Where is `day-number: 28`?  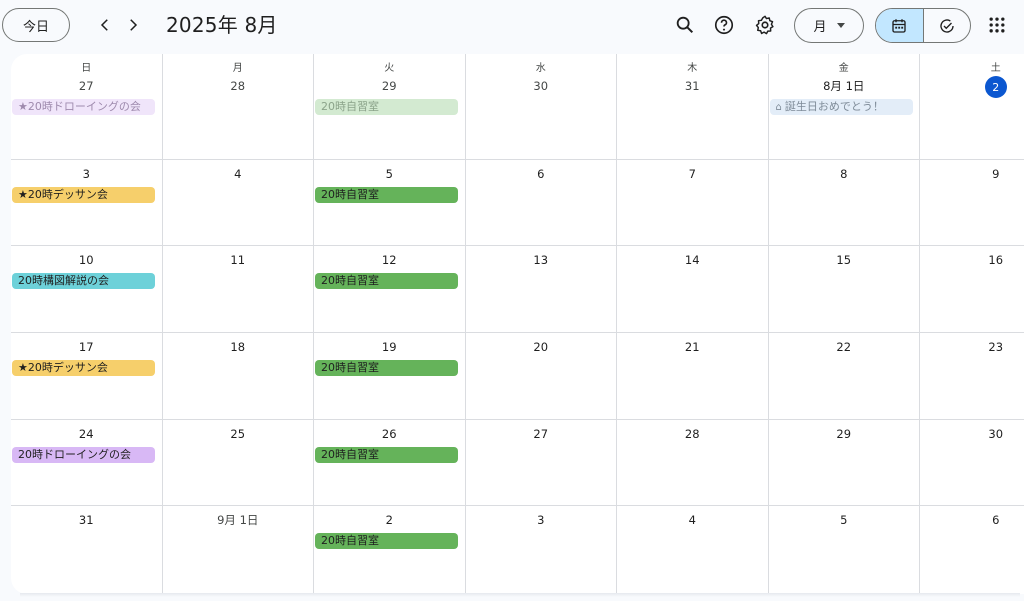 day-number: 28 is located at coordinates (692, 434).